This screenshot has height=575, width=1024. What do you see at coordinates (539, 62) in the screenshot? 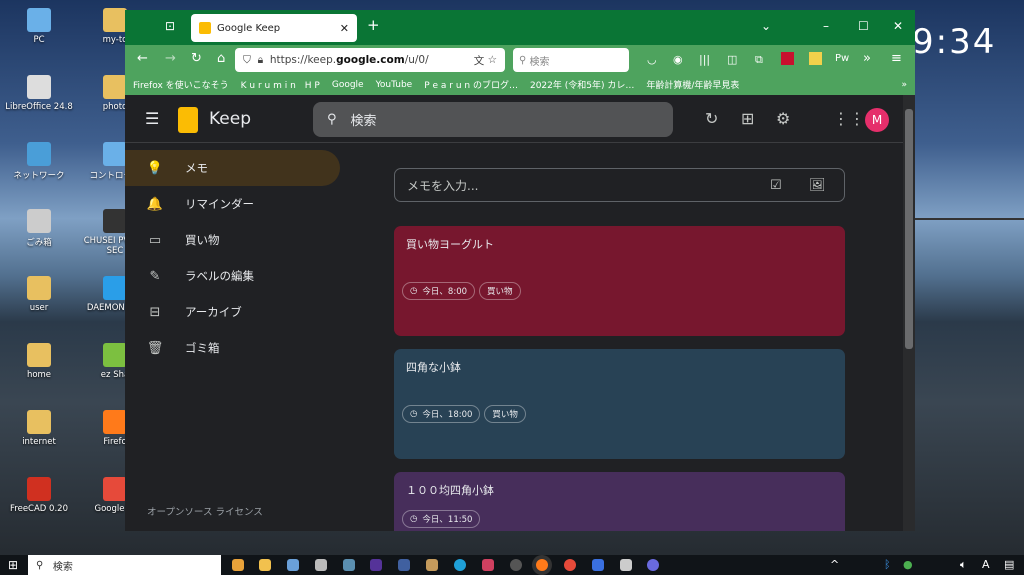
I see `search-placeholder: 検索` at bounding box center [539, 62].